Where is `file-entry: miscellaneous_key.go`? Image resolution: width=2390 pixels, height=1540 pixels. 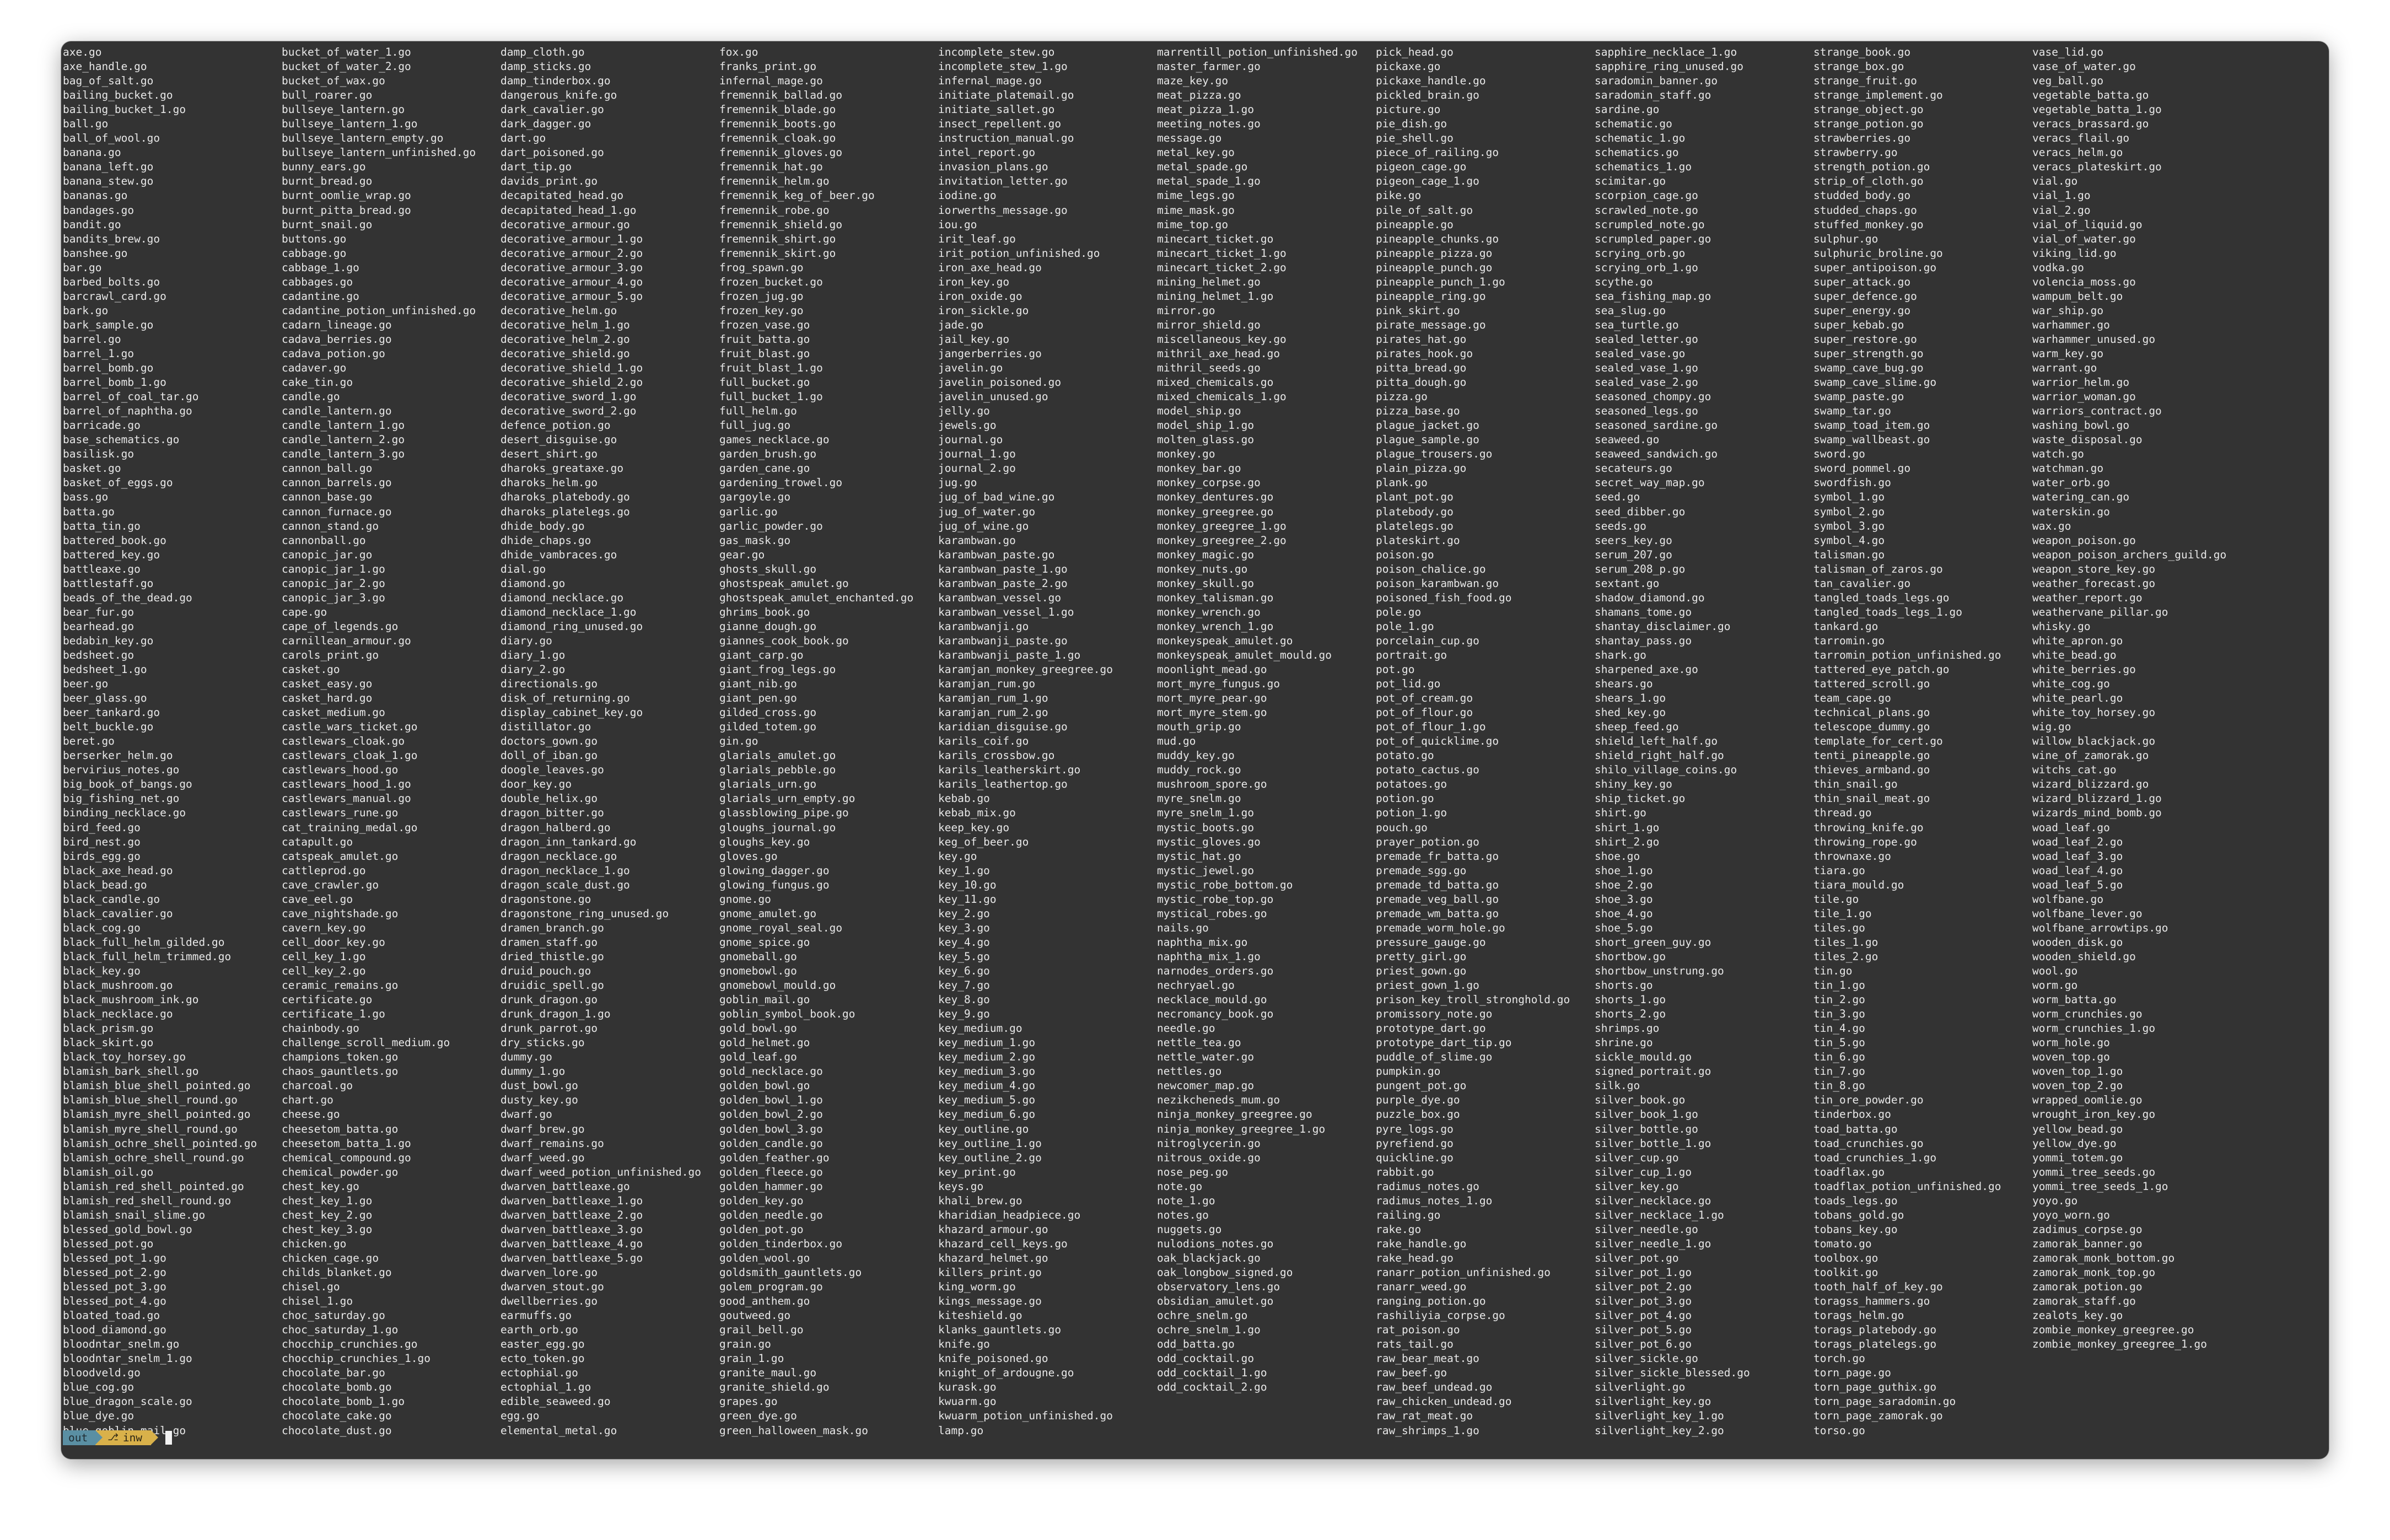 file-entry: miscellaneous_key.go is located at coordinates (1221, 339).